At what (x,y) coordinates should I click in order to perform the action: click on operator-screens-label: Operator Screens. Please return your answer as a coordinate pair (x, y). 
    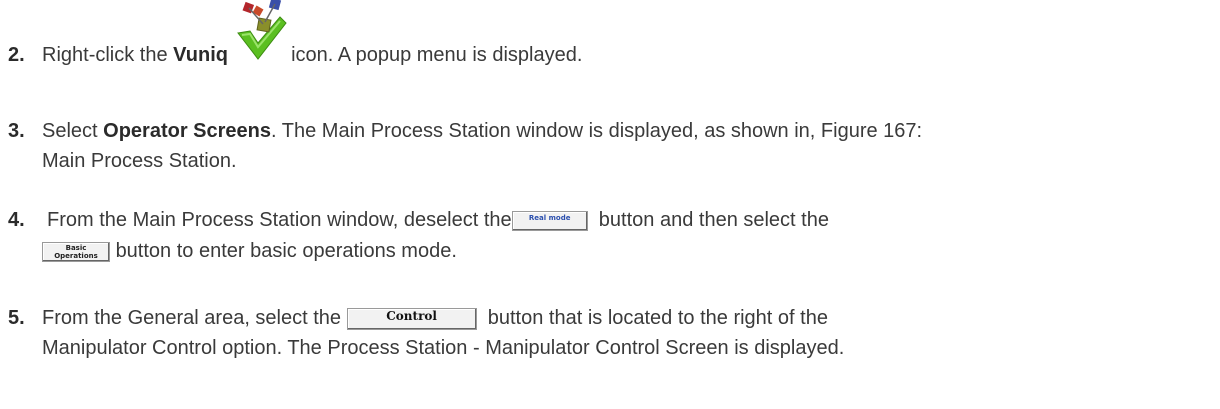
    Looking at the image, I should click on (187, 131).